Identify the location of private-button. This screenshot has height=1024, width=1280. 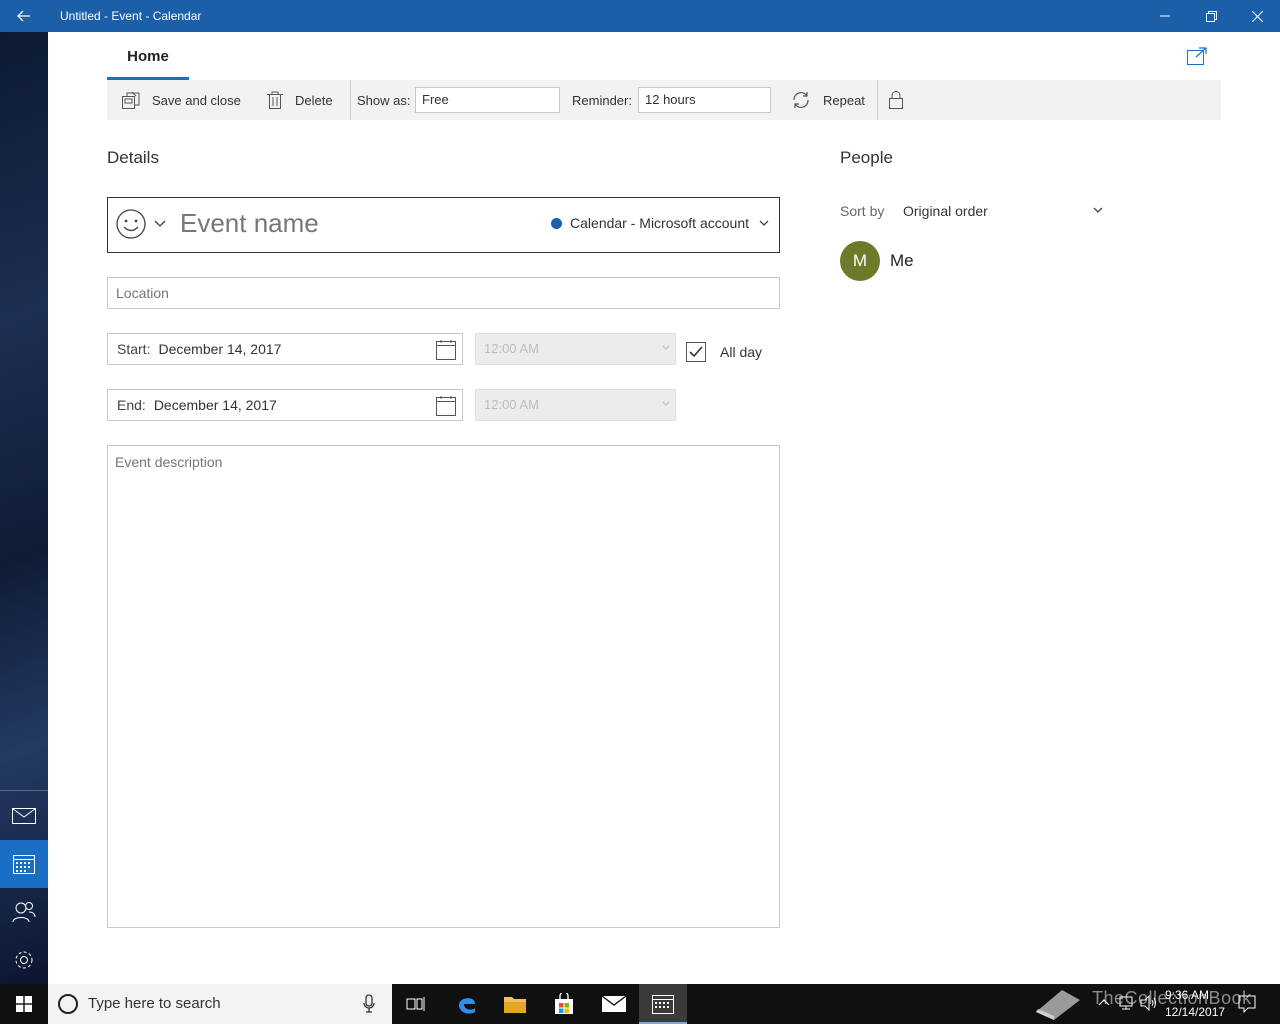
(902, 100).